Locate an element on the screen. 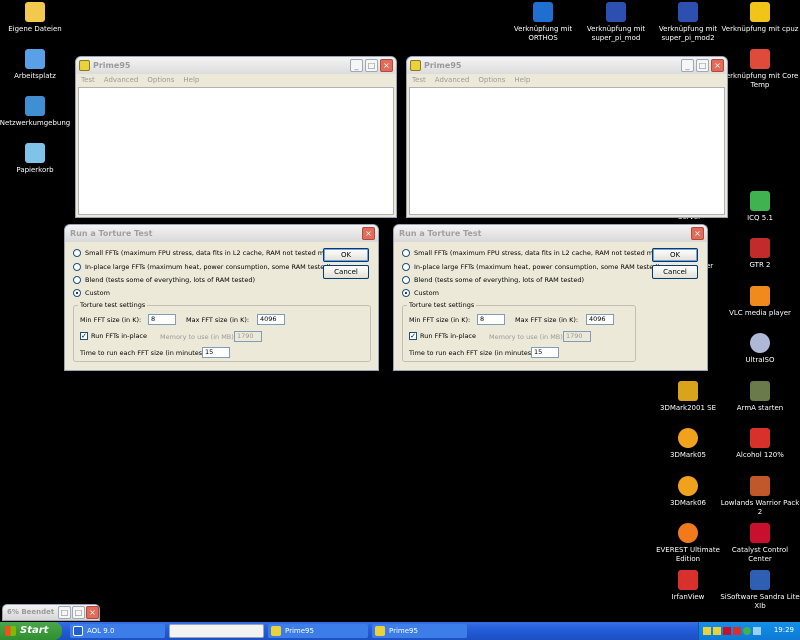  desktop-icon-cpuz: Verknüpfung mit cpuz is located at coordinates (760, 18).